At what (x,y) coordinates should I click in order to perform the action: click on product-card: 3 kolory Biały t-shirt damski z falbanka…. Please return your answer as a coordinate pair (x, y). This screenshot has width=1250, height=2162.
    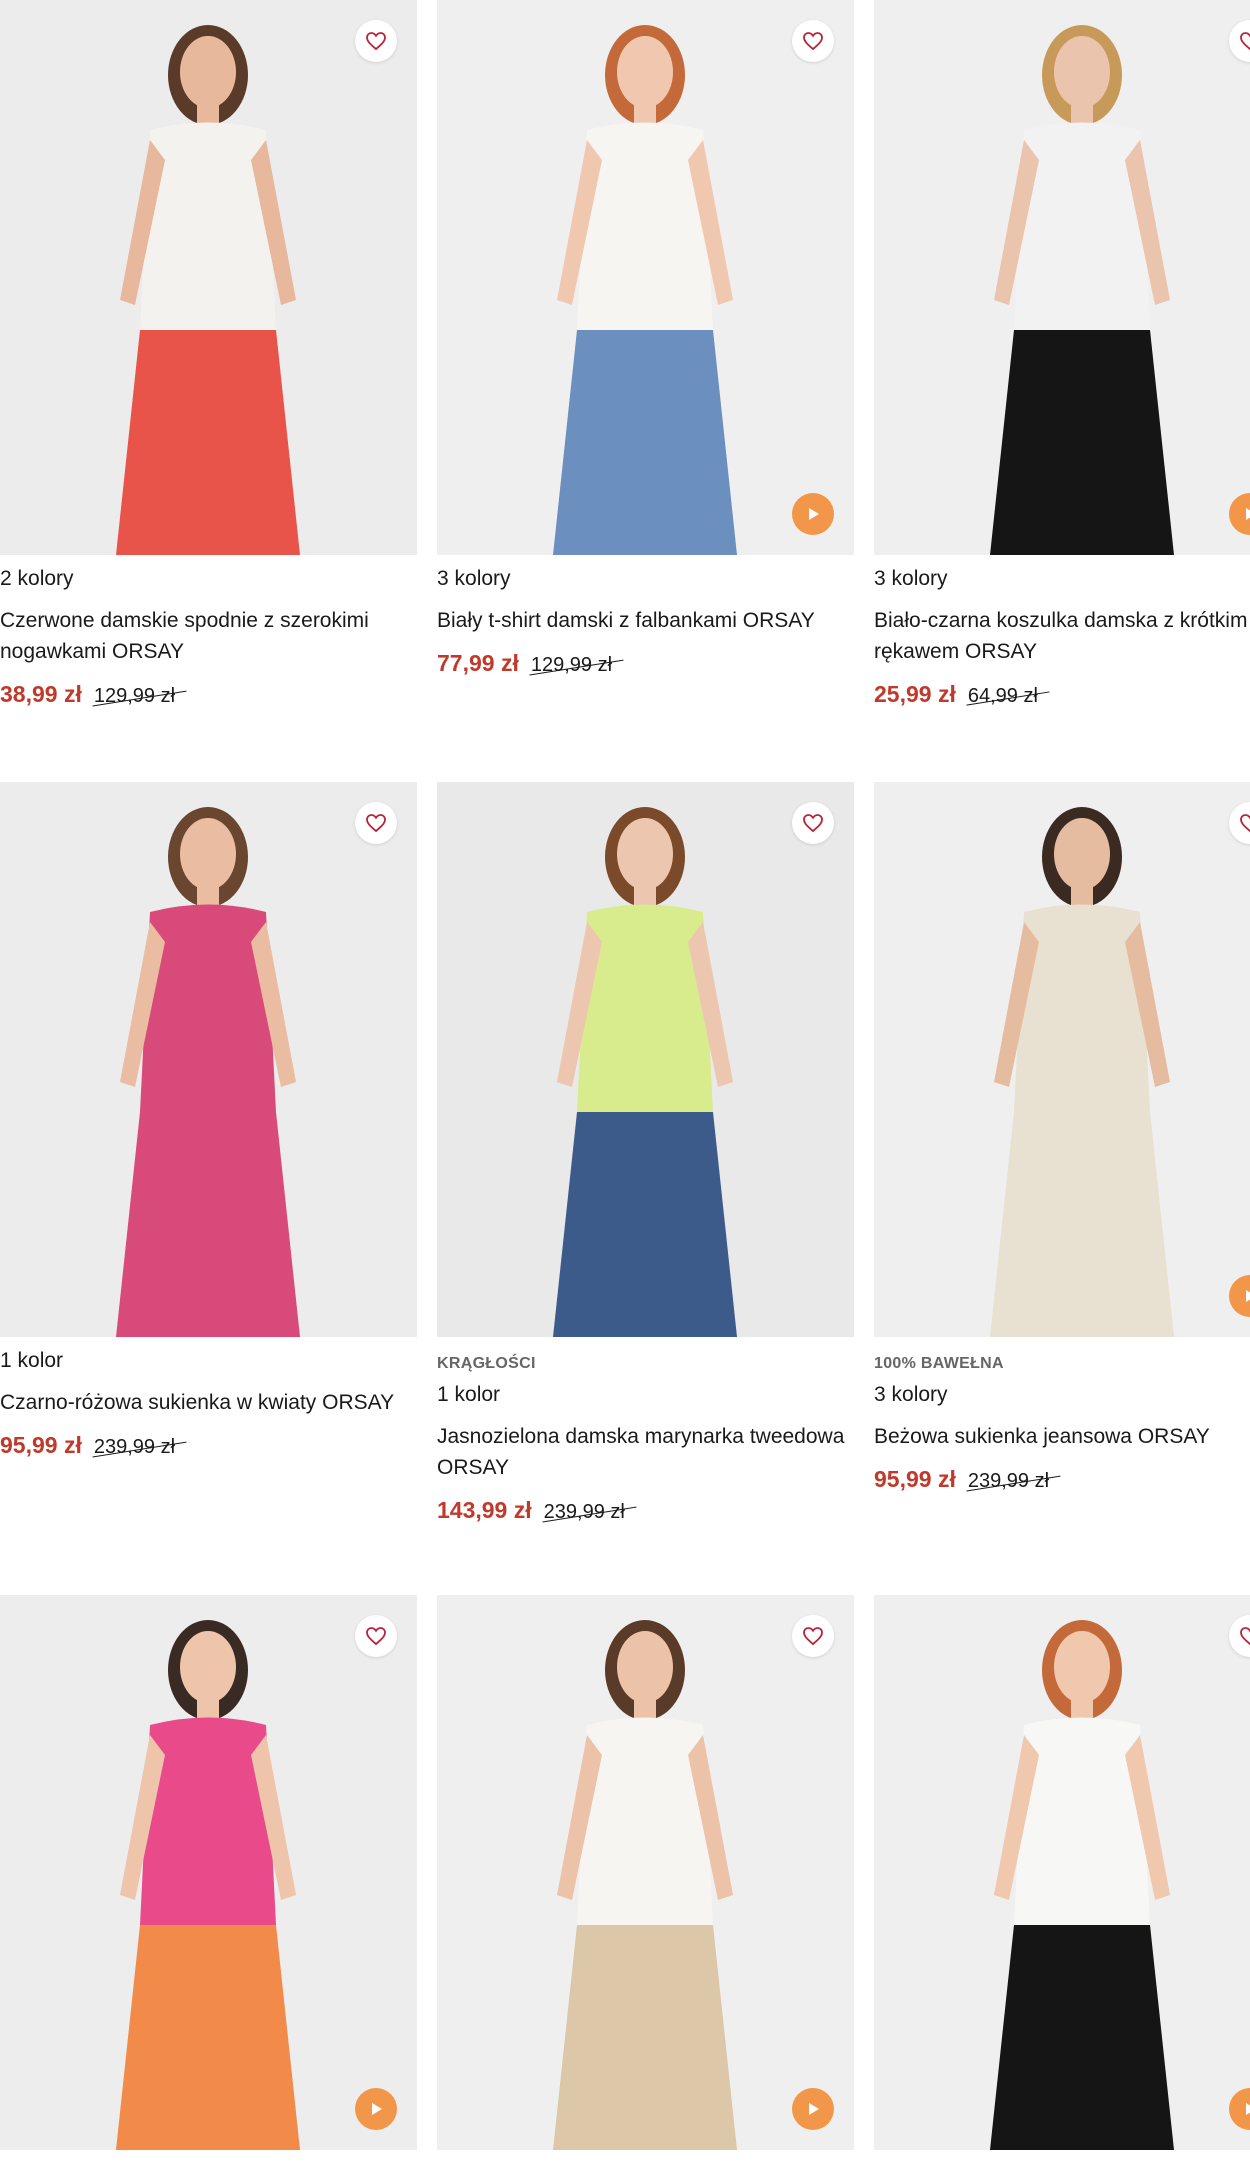
    Looking at the image, I should click on (645, 338).